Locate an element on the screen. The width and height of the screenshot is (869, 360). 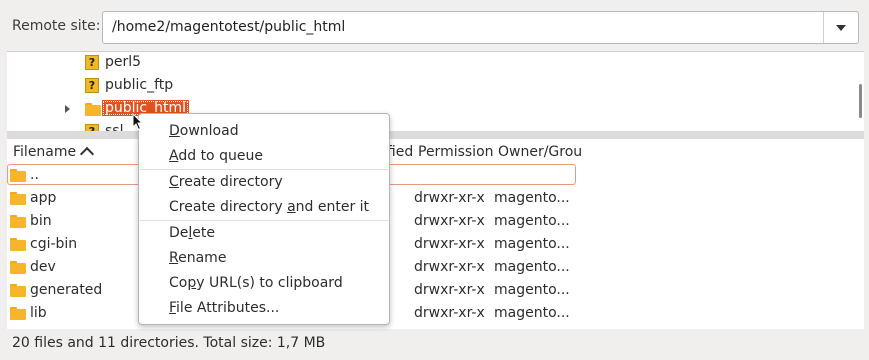
menu-text: y URL(s) to clipboard is located at coordinates (269, 283).